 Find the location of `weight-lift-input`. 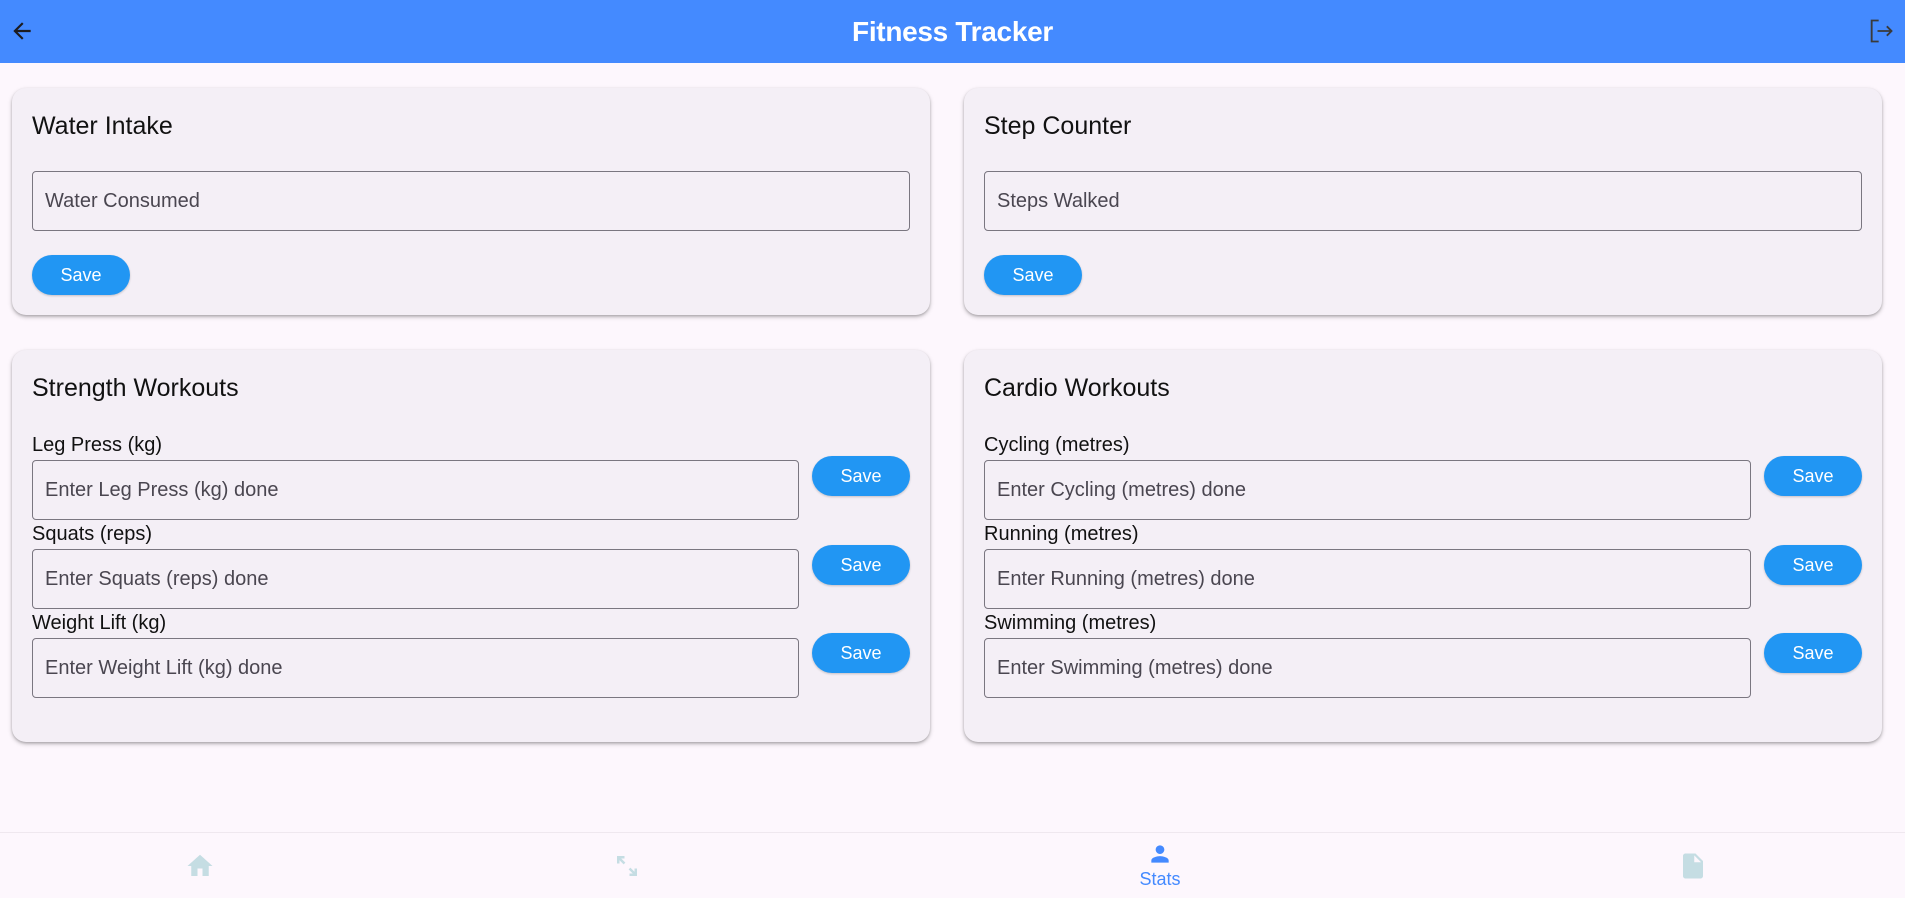

weight-lift-input is located at coordinates (415, 668).